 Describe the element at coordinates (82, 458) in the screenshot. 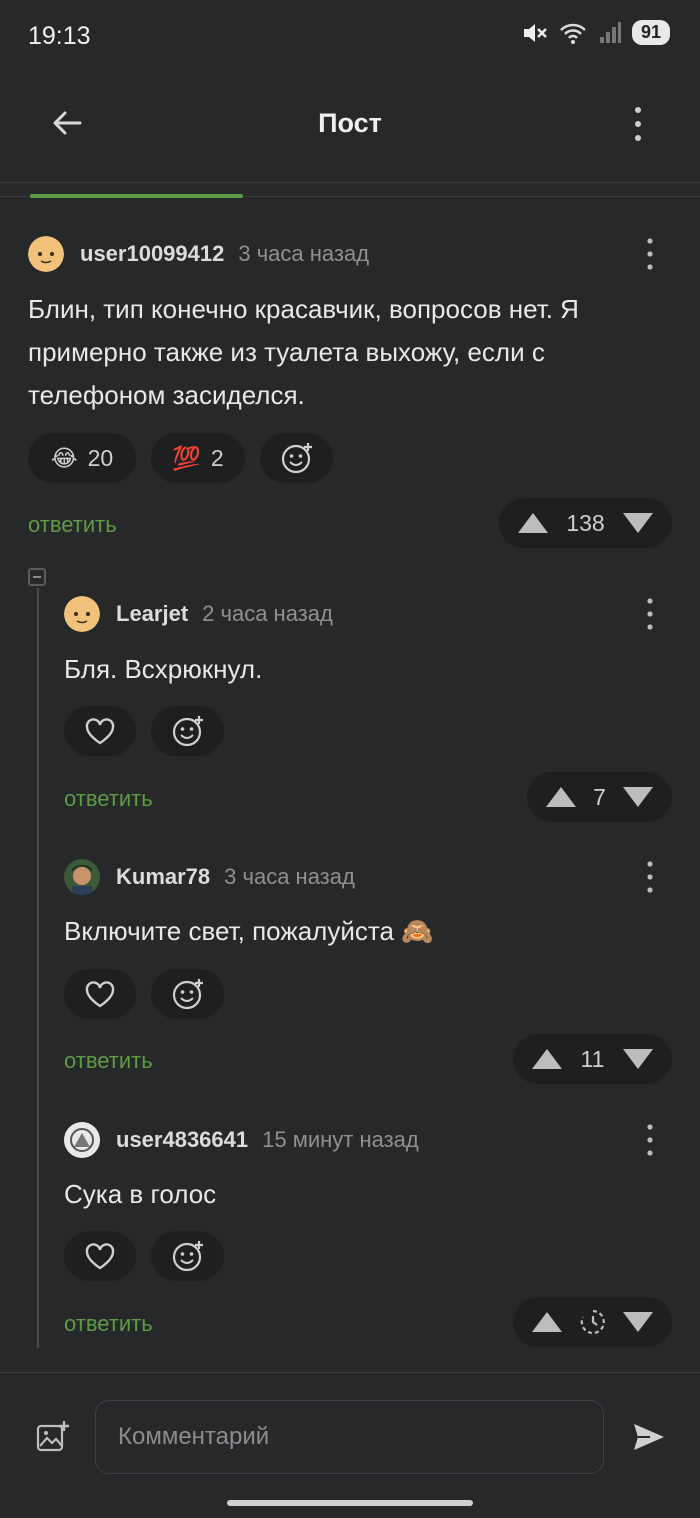

I see `reaction-pill: 😂 20` at that location.